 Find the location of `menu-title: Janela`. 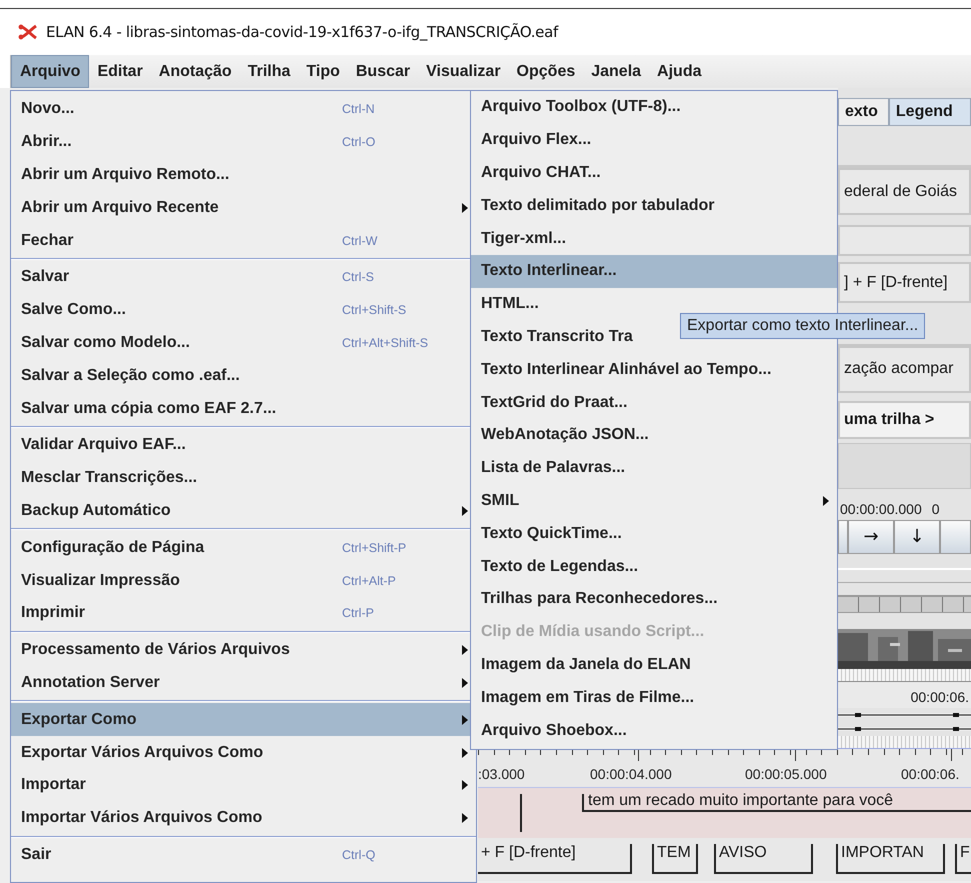

menu-title: Janela is located at coordinates (616, 71).